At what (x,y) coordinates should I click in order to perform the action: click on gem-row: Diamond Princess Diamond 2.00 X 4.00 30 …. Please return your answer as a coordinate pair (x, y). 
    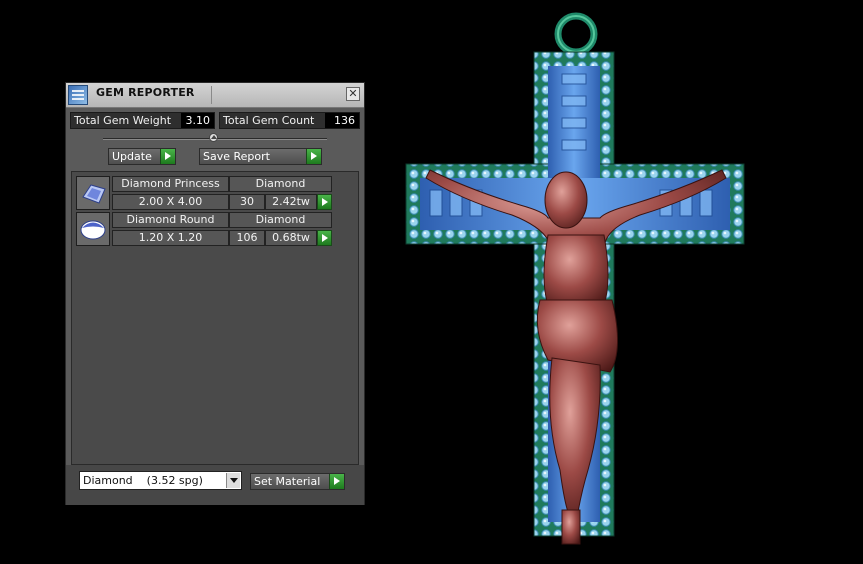
    Looking at the image, I should click on (204, 193).